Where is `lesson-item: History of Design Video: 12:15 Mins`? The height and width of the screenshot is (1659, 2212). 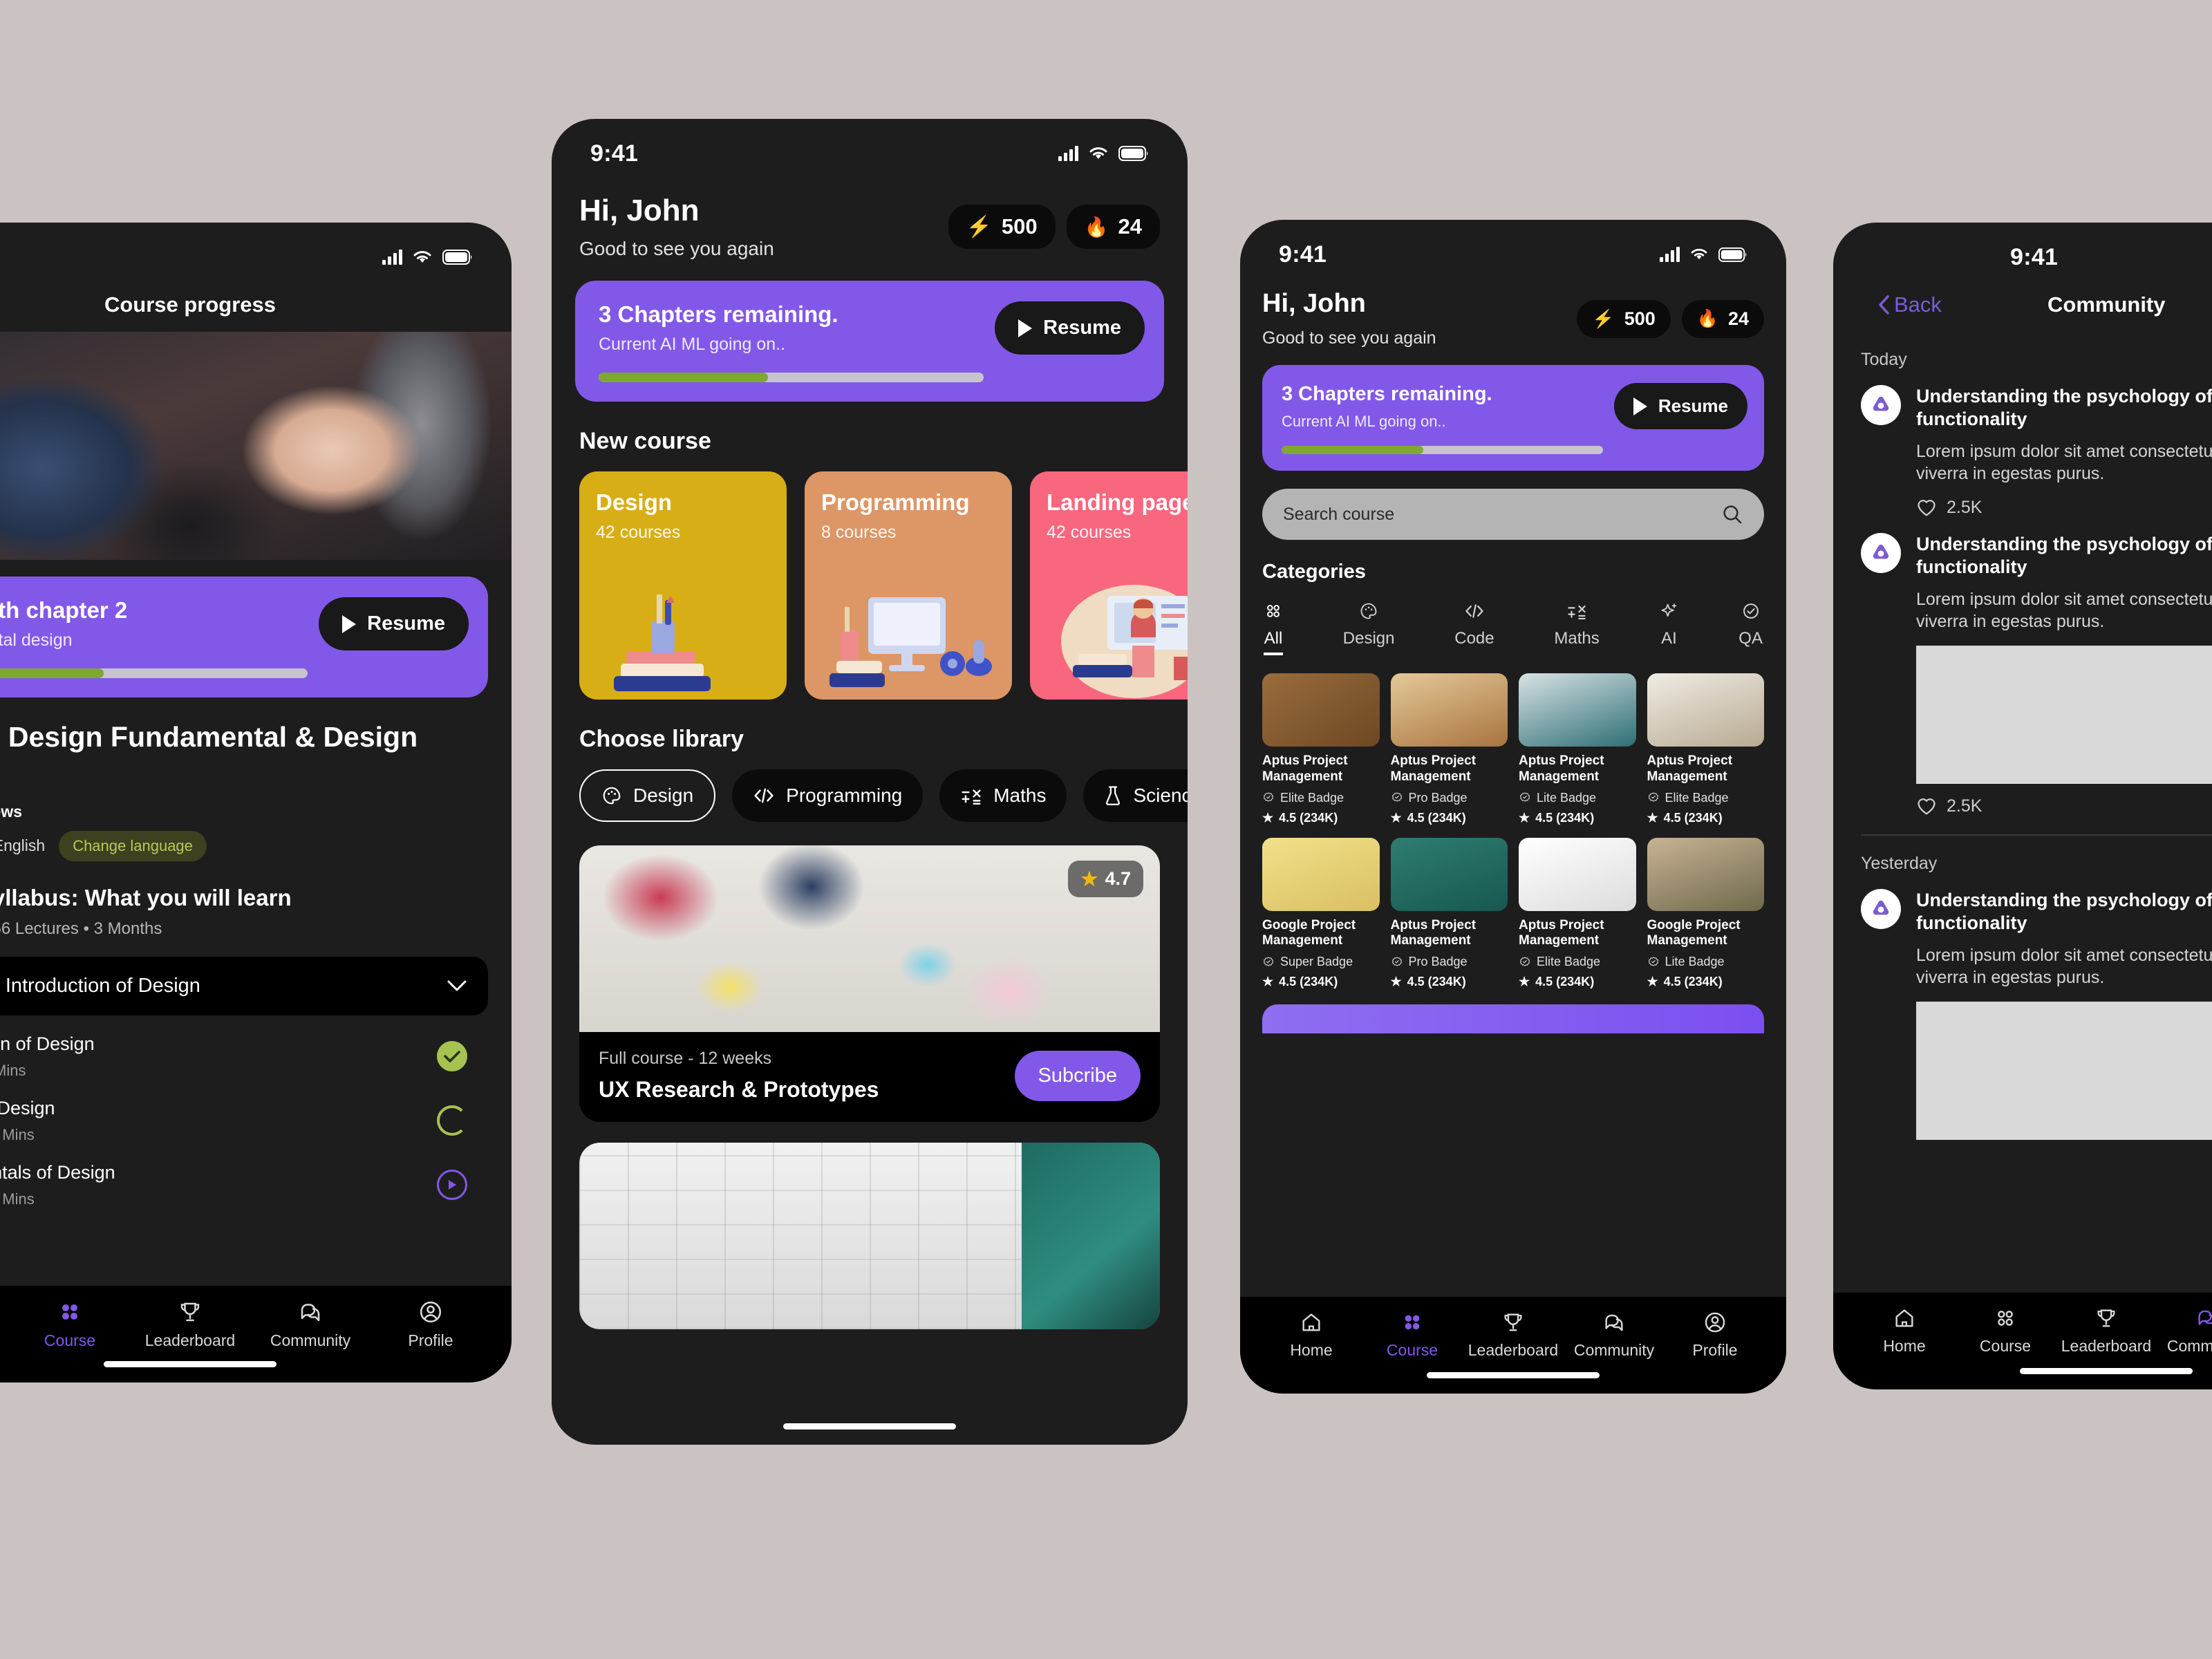 lesson-item: History of Design Video: 12:15 Mins is located at coordinates (244, 1112).